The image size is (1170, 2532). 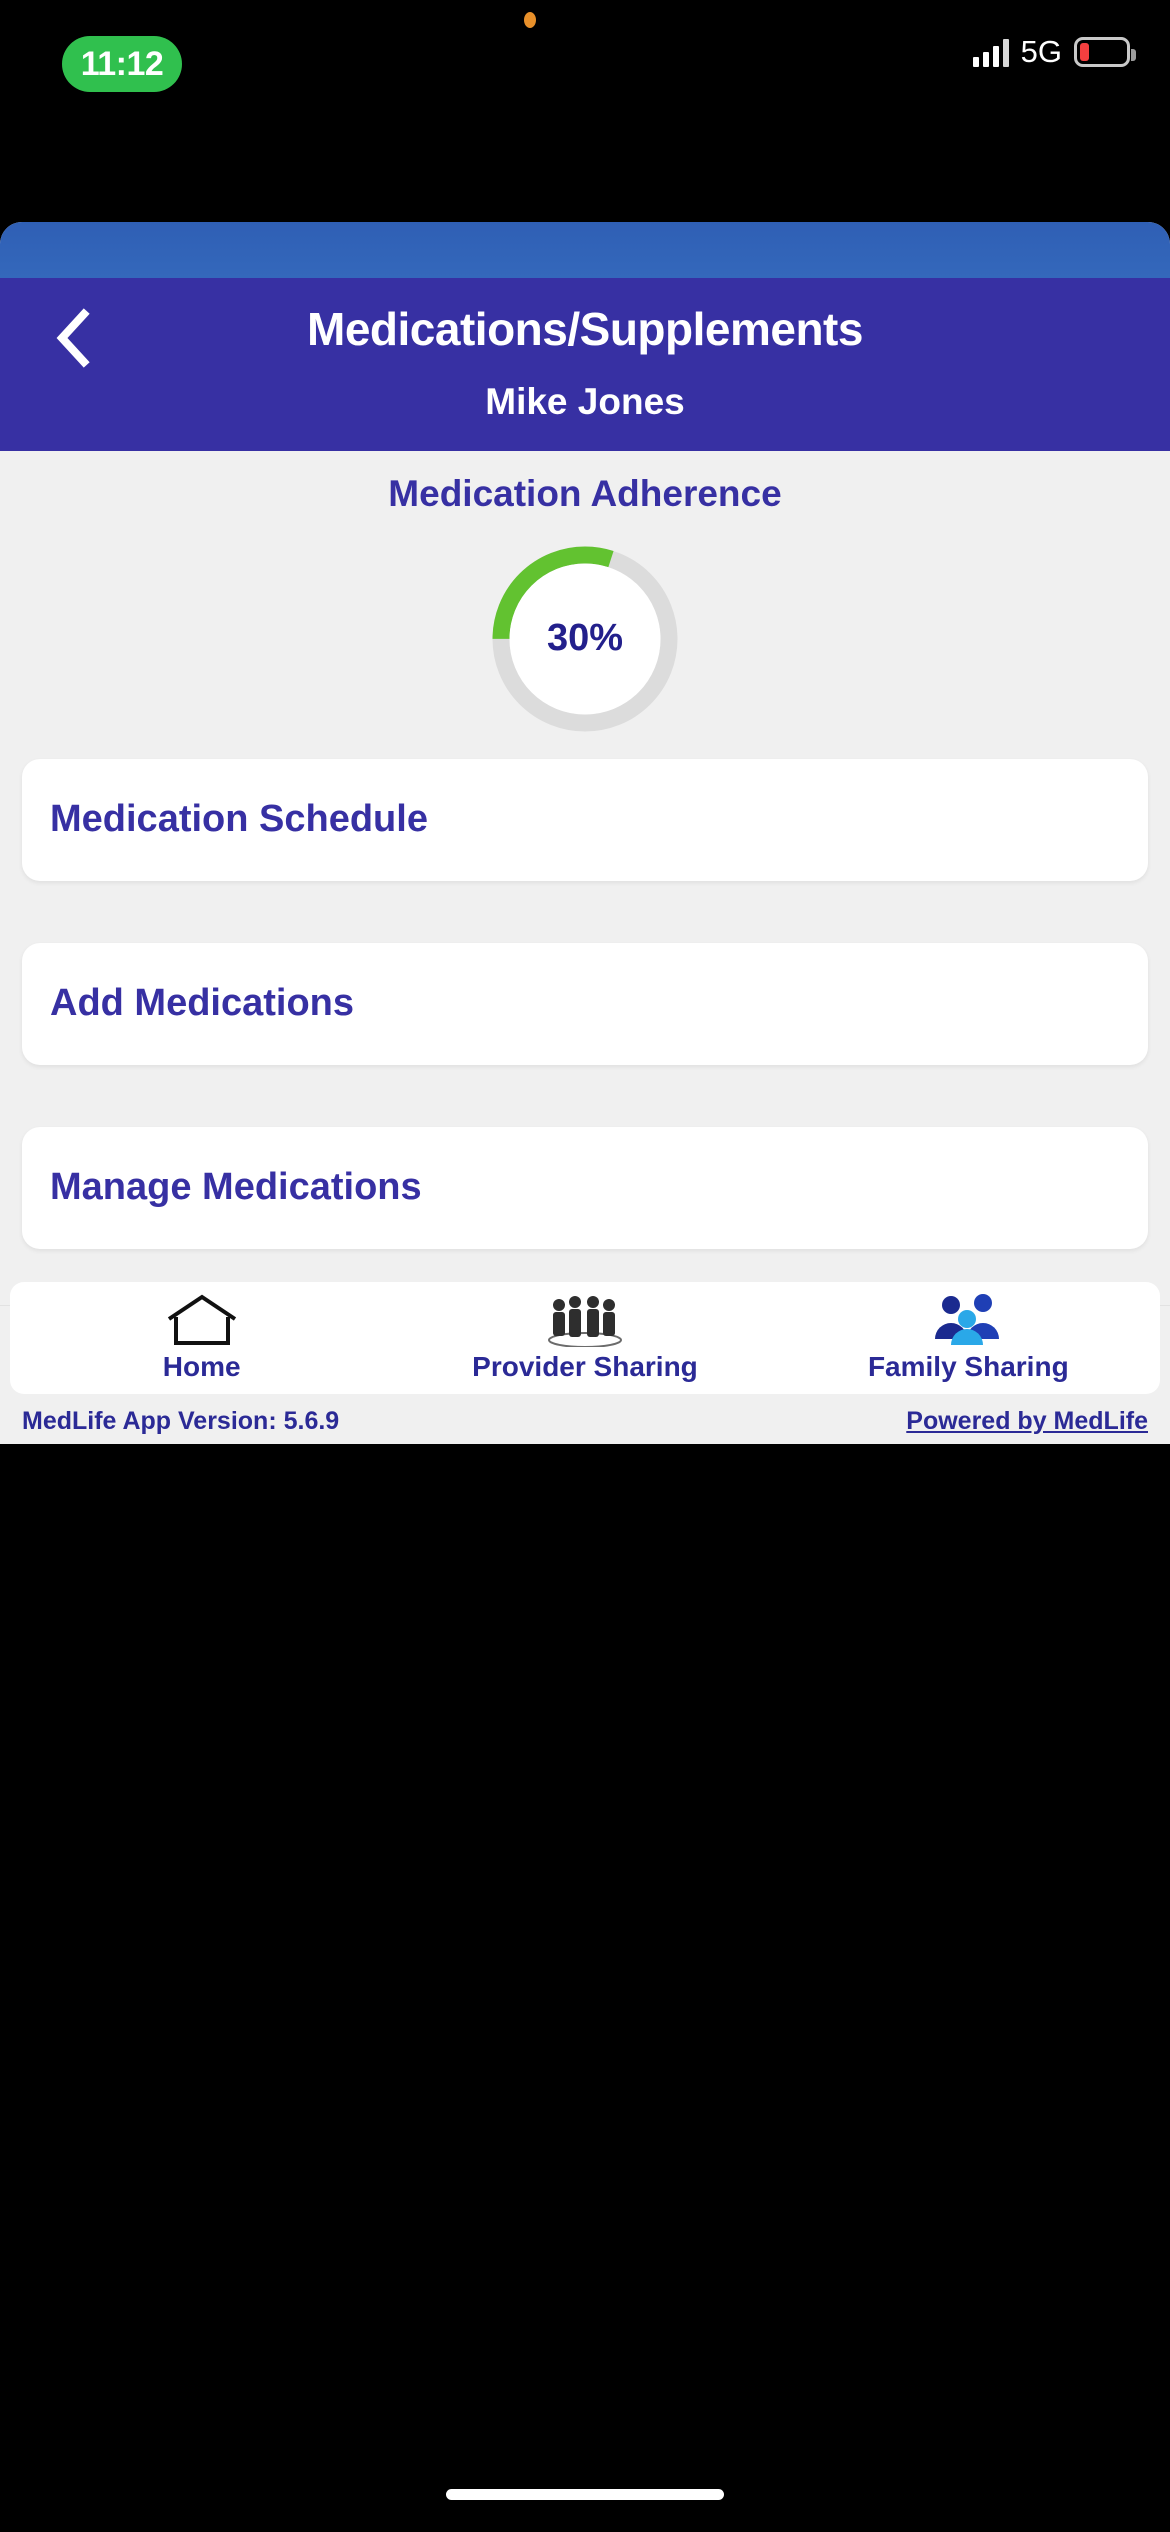 What do you see at coordinates (236, 1187) in the screenshot?
I see `menu-card-label: Manage Medications` at bounding box center [236, 1187].